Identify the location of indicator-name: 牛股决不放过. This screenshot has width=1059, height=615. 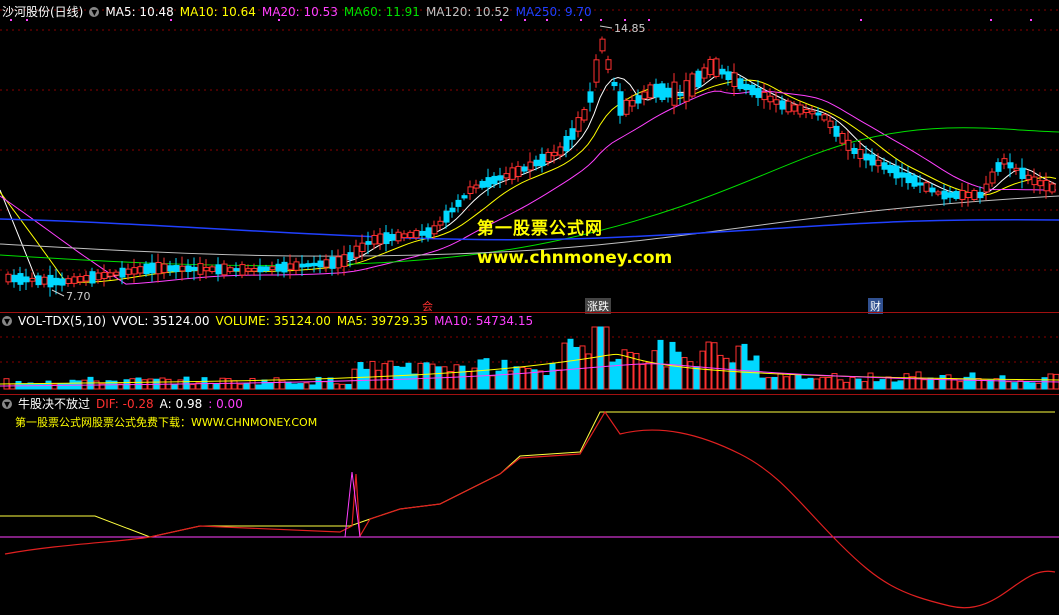
(54, 403).